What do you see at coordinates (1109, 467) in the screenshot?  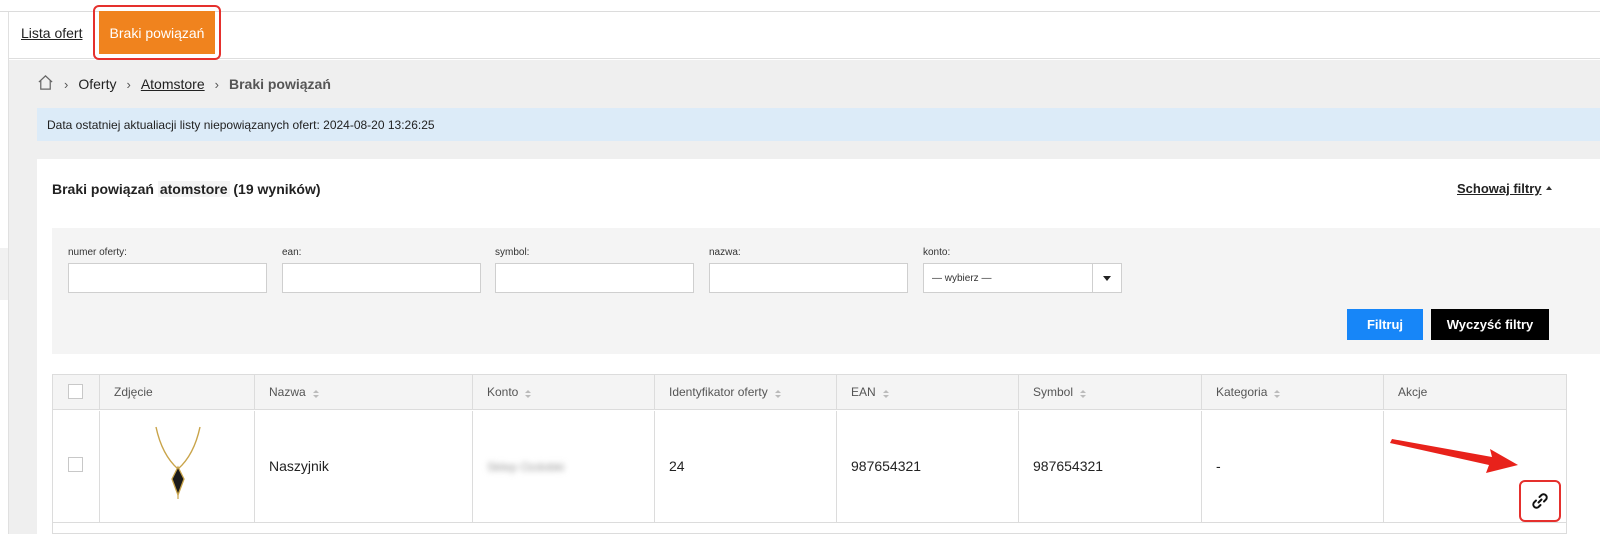 I see `cell-symbol: 987654321` at bounding box center [1109, 467].